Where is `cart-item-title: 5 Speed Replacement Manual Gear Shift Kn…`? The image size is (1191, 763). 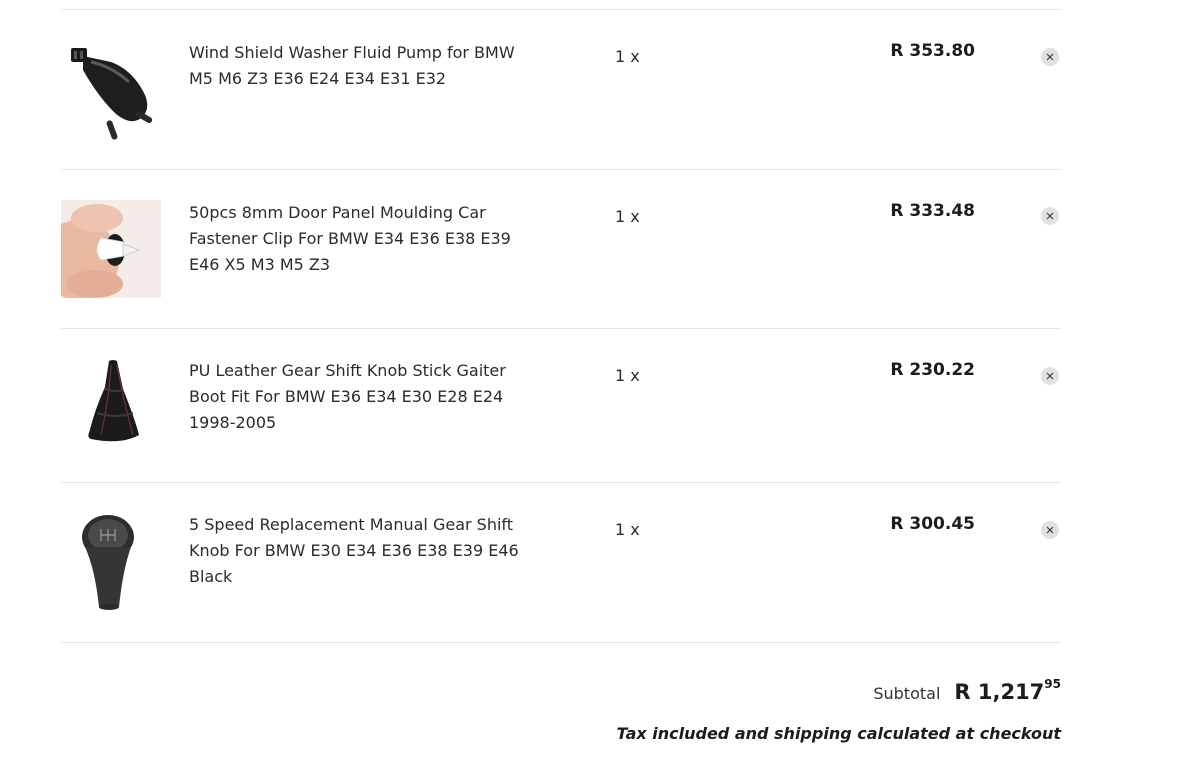
cart-item-title: 5 Speed Replacement Manual Gear Shift Kn… is located at coordinates (364, 551).